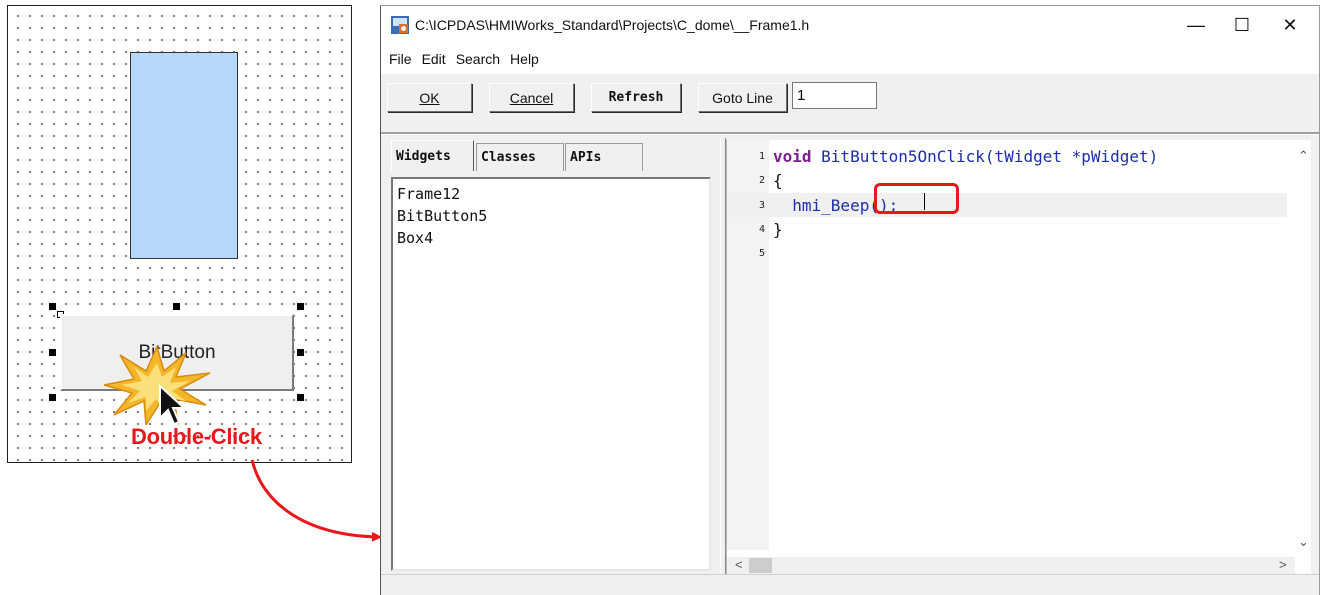 The width and height of the screenshot is (1330, 595). What do you see at coordinates (739, 564) in the screenshot?
I see `scroll-left-icon: <` at bounding box center [739, 564].